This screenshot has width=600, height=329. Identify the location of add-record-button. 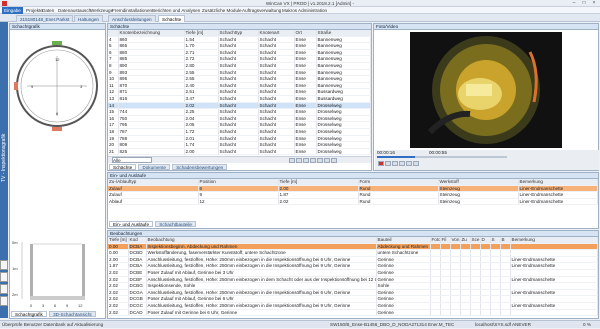
(327, 160).